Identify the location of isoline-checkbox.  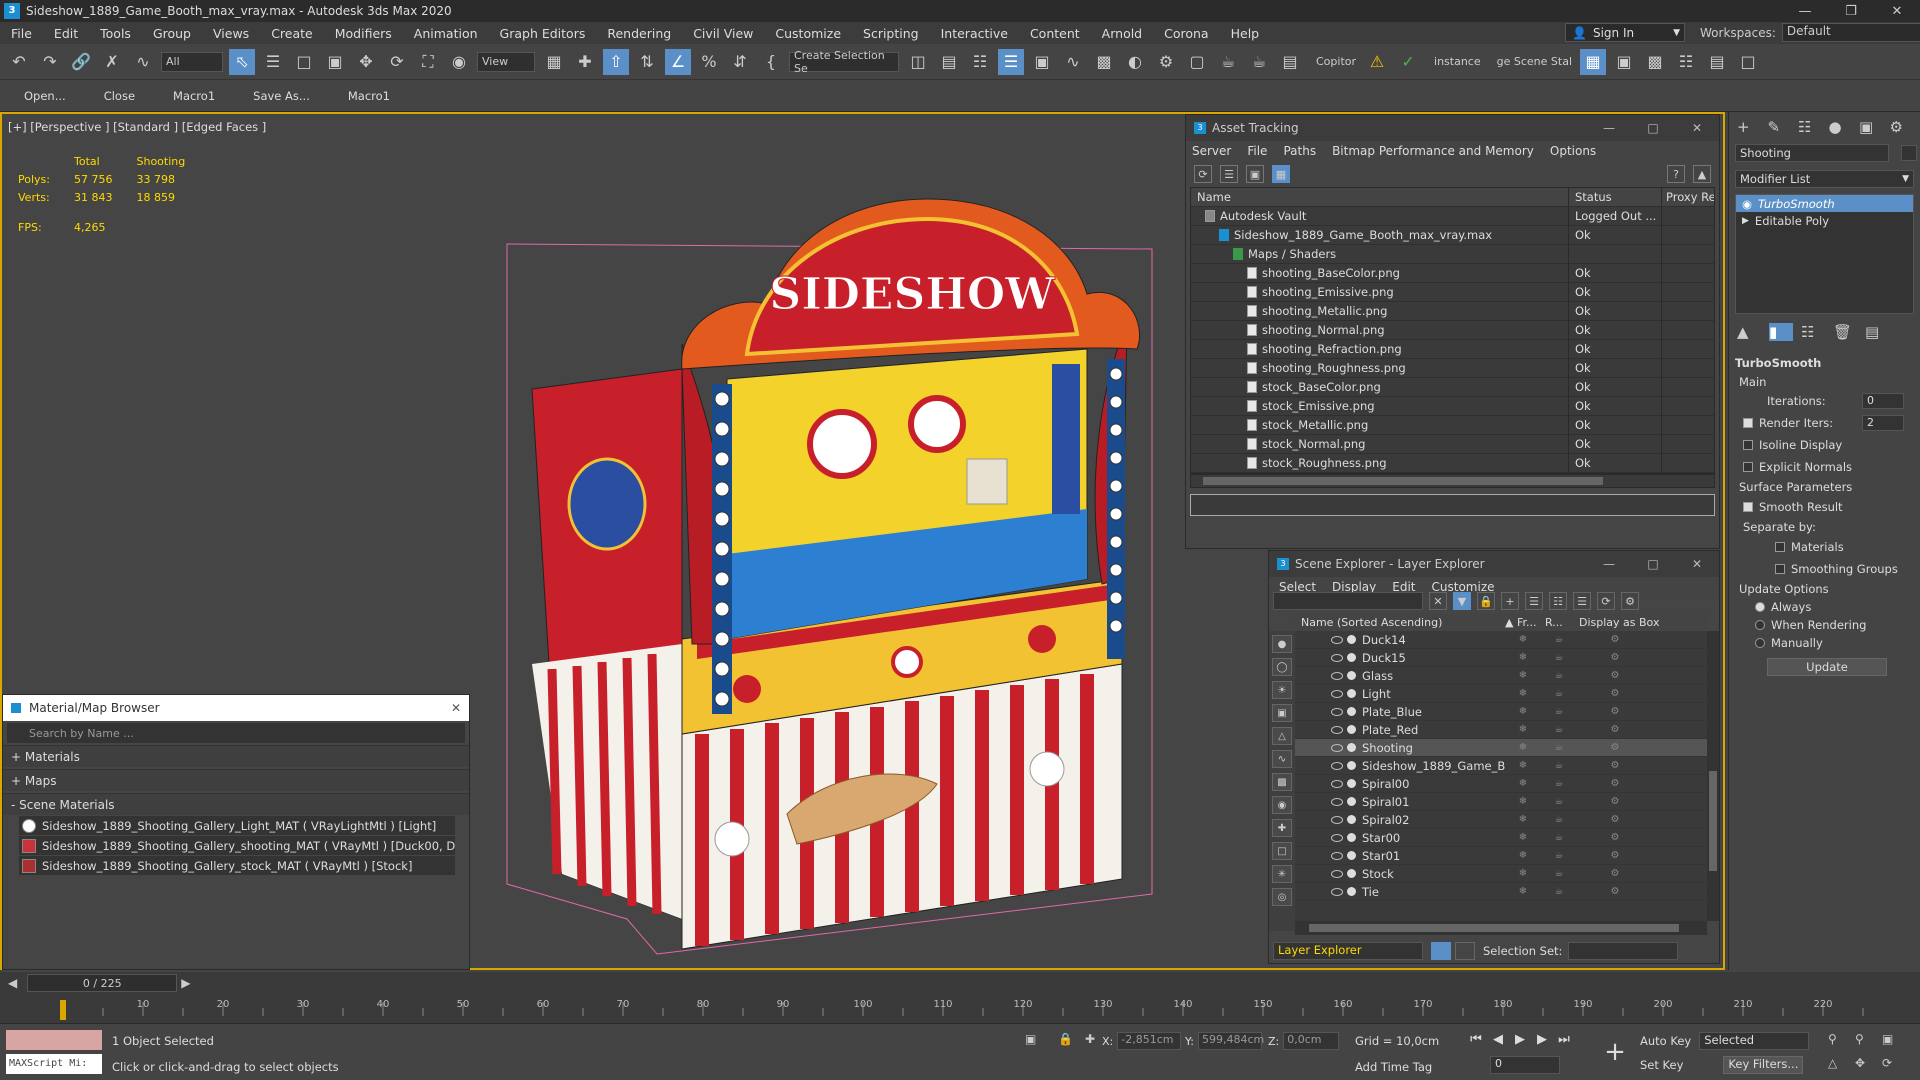
(1748, 445).